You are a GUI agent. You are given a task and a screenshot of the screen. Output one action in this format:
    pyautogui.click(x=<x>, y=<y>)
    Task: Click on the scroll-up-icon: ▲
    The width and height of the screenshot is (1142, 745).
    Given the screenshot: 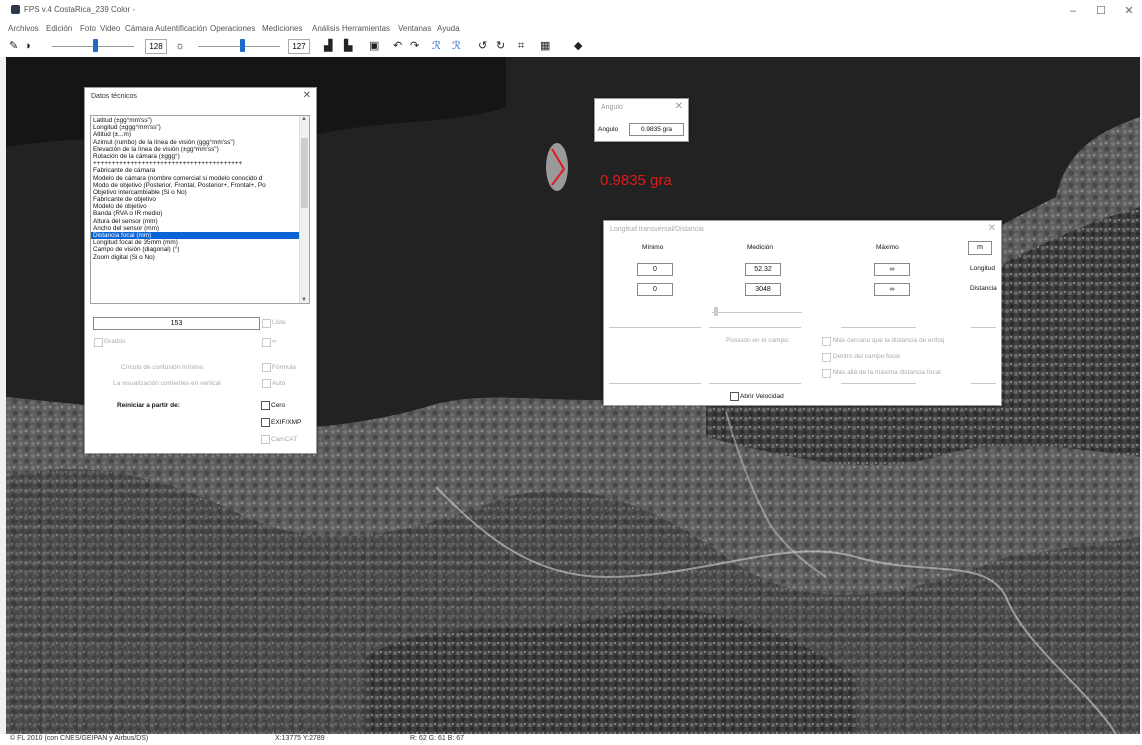 What is the action you would take?
    pyautogui.click(x=304, y=119)
    